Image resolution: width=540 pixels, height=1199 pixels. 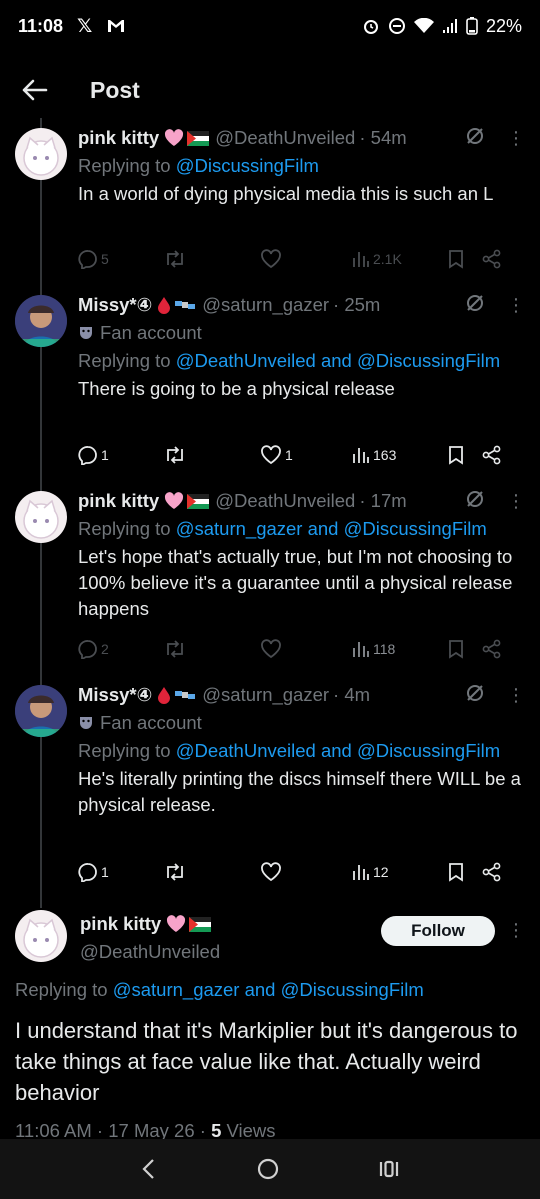 I want to click on views-label: Views, so click(x=248, y=1130).